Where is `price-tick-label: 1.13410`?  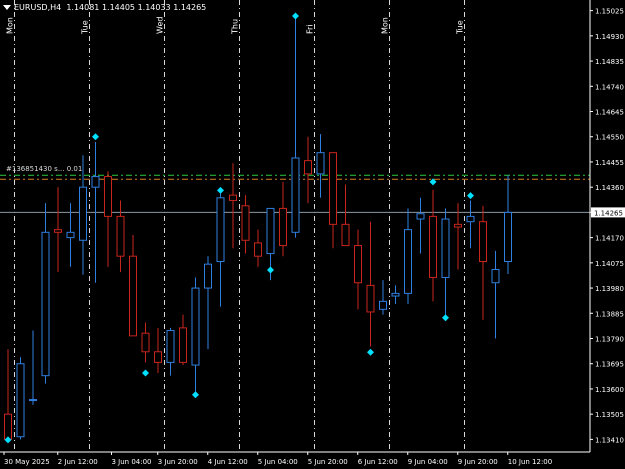 price-tick-label: 1.13410 is located at coordinates (609, 440).